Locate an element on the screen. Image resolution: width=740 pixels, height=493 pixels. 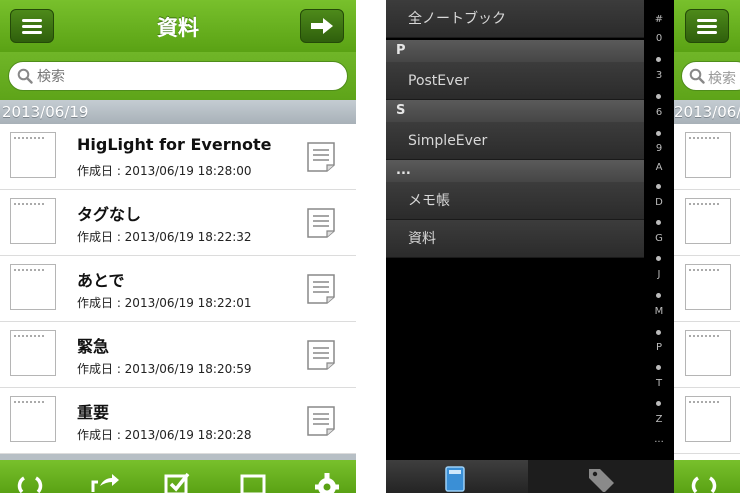
index-label: G is located at coordinates (659, 238).